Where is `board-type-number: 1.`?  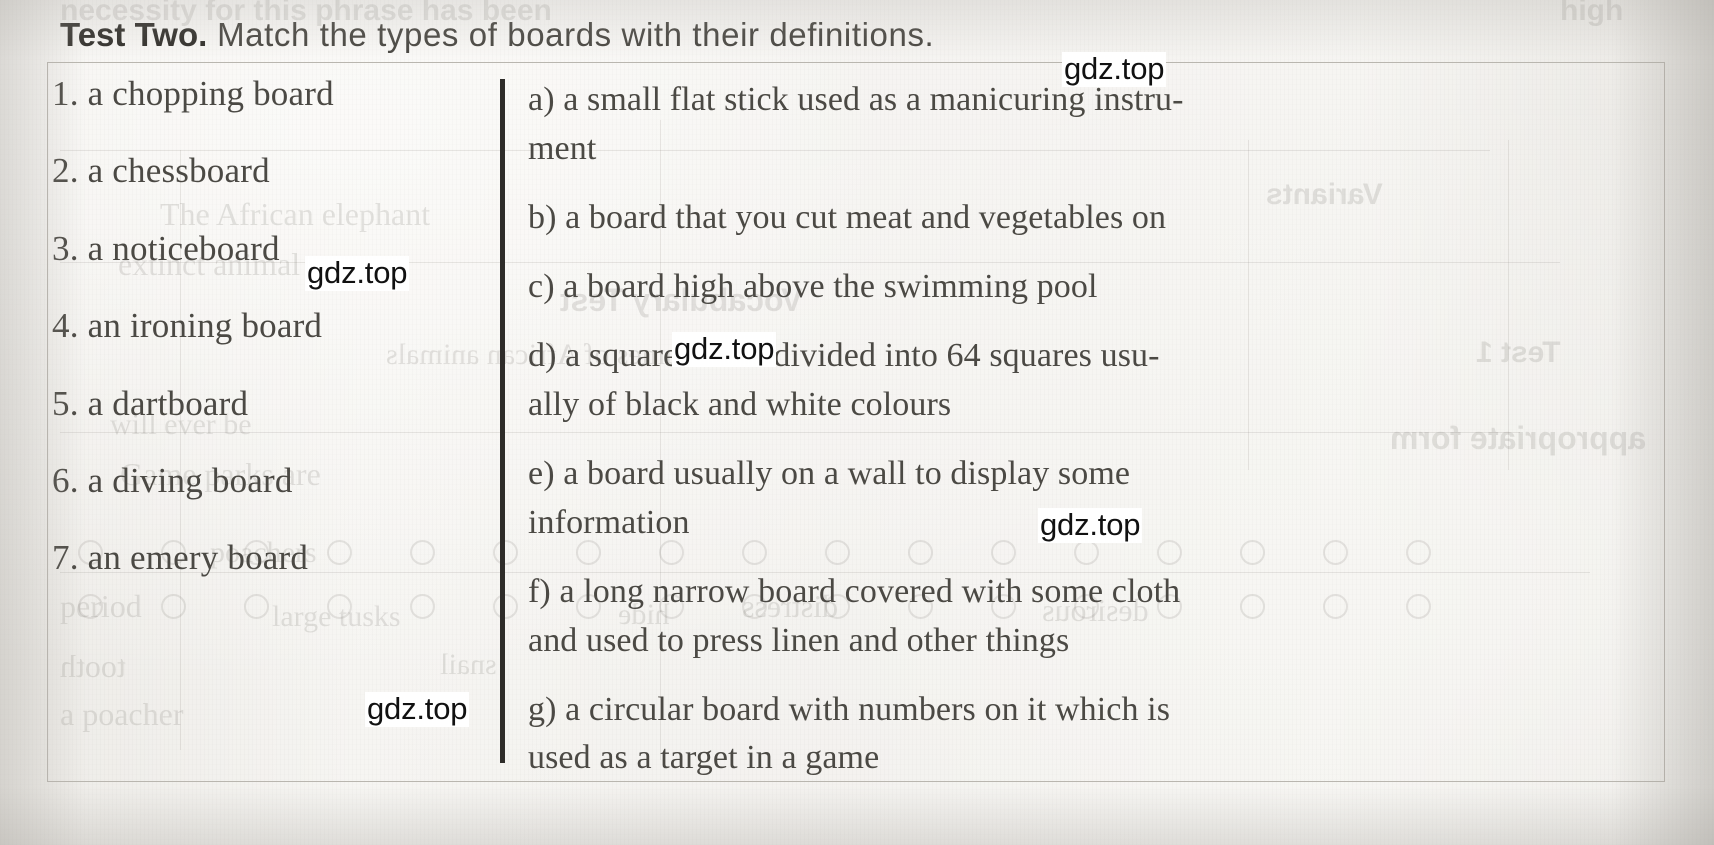 board-type-number: 1. is located at coordinates (65, 93).